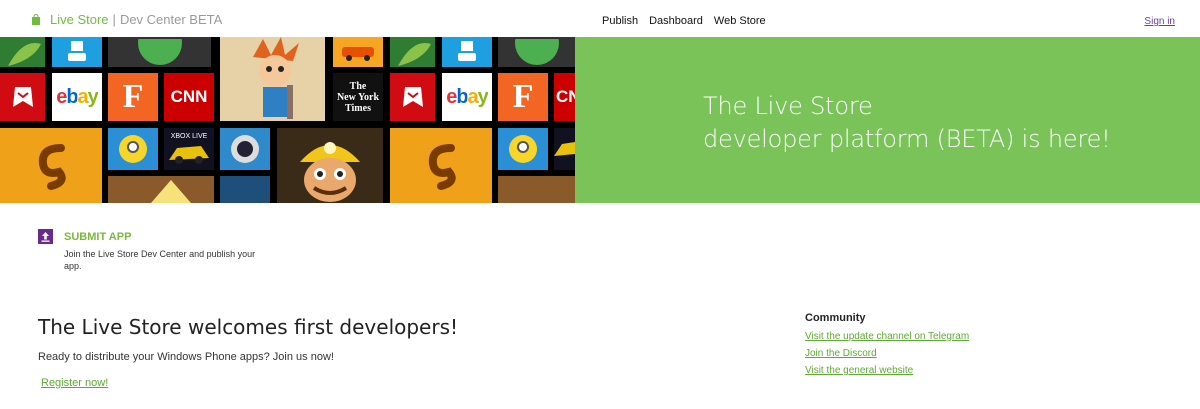 The width and height of the screenshot is (1200, 409). I want to click on tile-soundhound, so click(51, 165).